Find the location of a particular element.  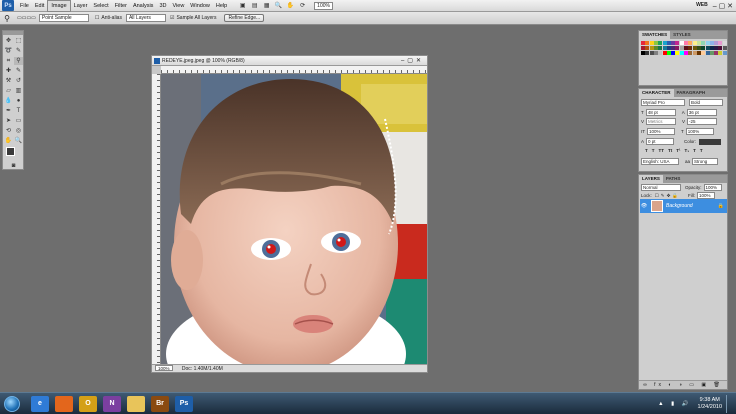

rotate-view-icon: ⟳ is located at coordinates (302, 6).